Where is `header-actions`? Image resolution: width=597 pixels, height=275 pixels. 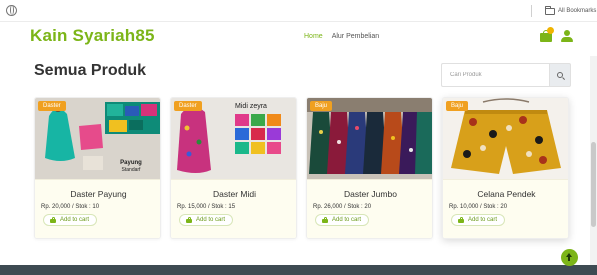 header-actions is located at coordinates (556, 34).